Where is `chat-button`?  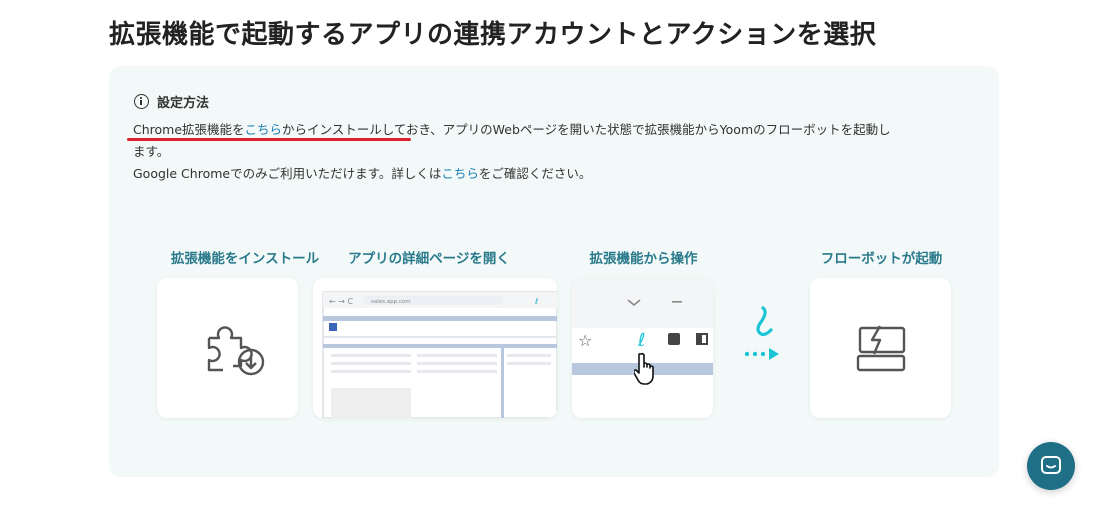 chat-button is located at coordinates (1051, 466).